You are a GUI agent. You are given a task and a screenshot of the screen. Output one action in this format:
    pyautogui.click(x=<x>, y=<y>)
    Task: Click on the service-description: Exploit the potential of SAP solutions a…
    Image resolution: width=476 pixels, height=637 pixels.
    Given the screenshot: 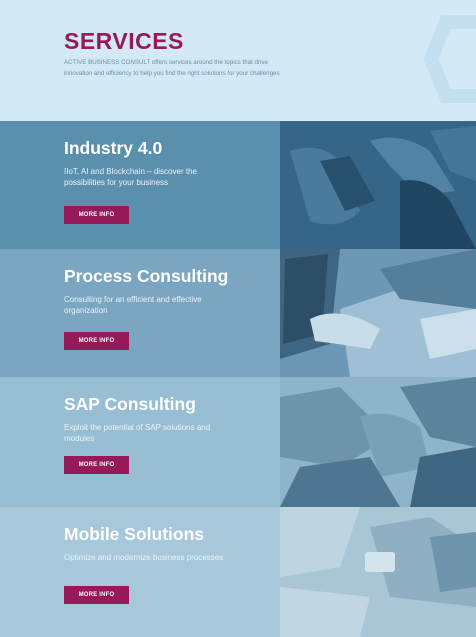 What is the action you would take?
    pyautogui.click(x=137, y=433)
    